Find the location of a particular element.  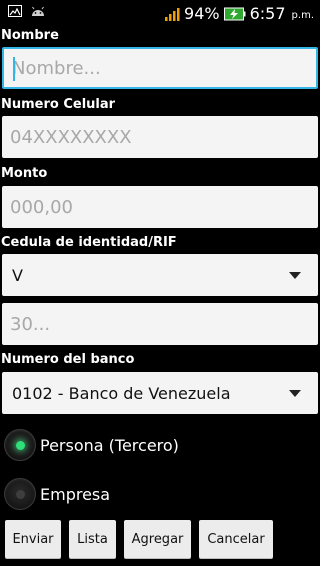

clock-ampm: p.m. is located at coordinates (302, 15).